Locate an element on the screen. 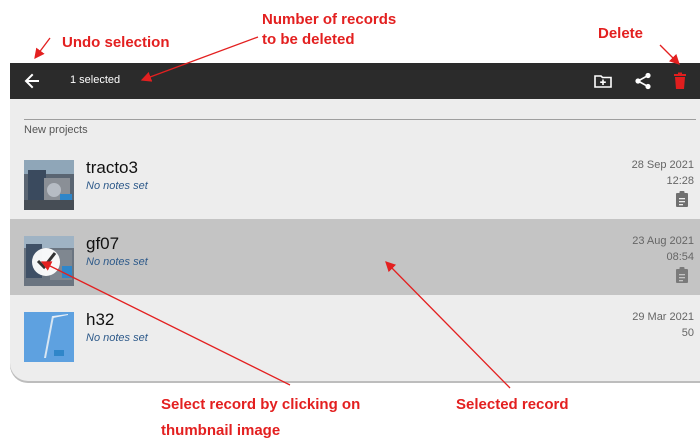 The image size is (700, 444). annotation-select-line2: thumbnail image is located at coordinates (221, 430).